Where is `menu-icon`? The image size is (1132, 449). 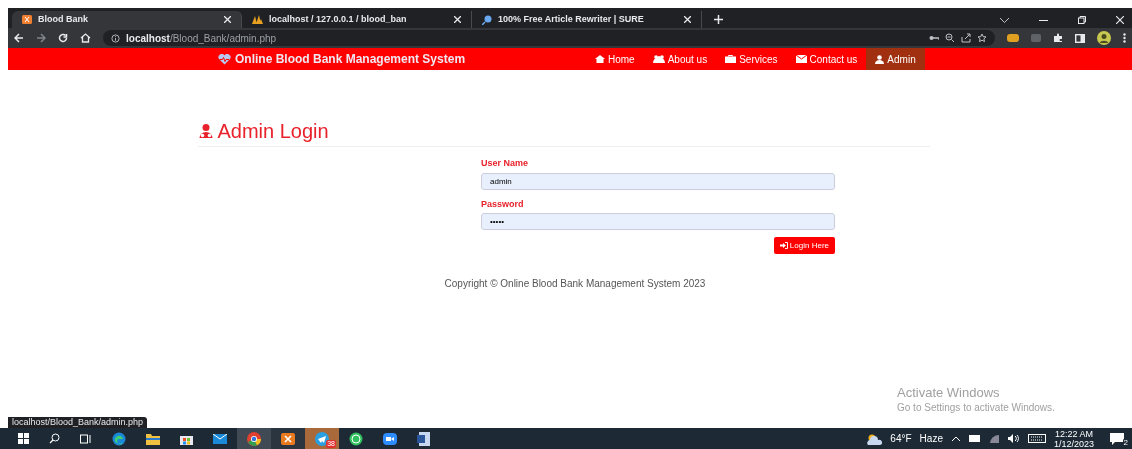 menu-icon is located at coordinates (1124, 38).